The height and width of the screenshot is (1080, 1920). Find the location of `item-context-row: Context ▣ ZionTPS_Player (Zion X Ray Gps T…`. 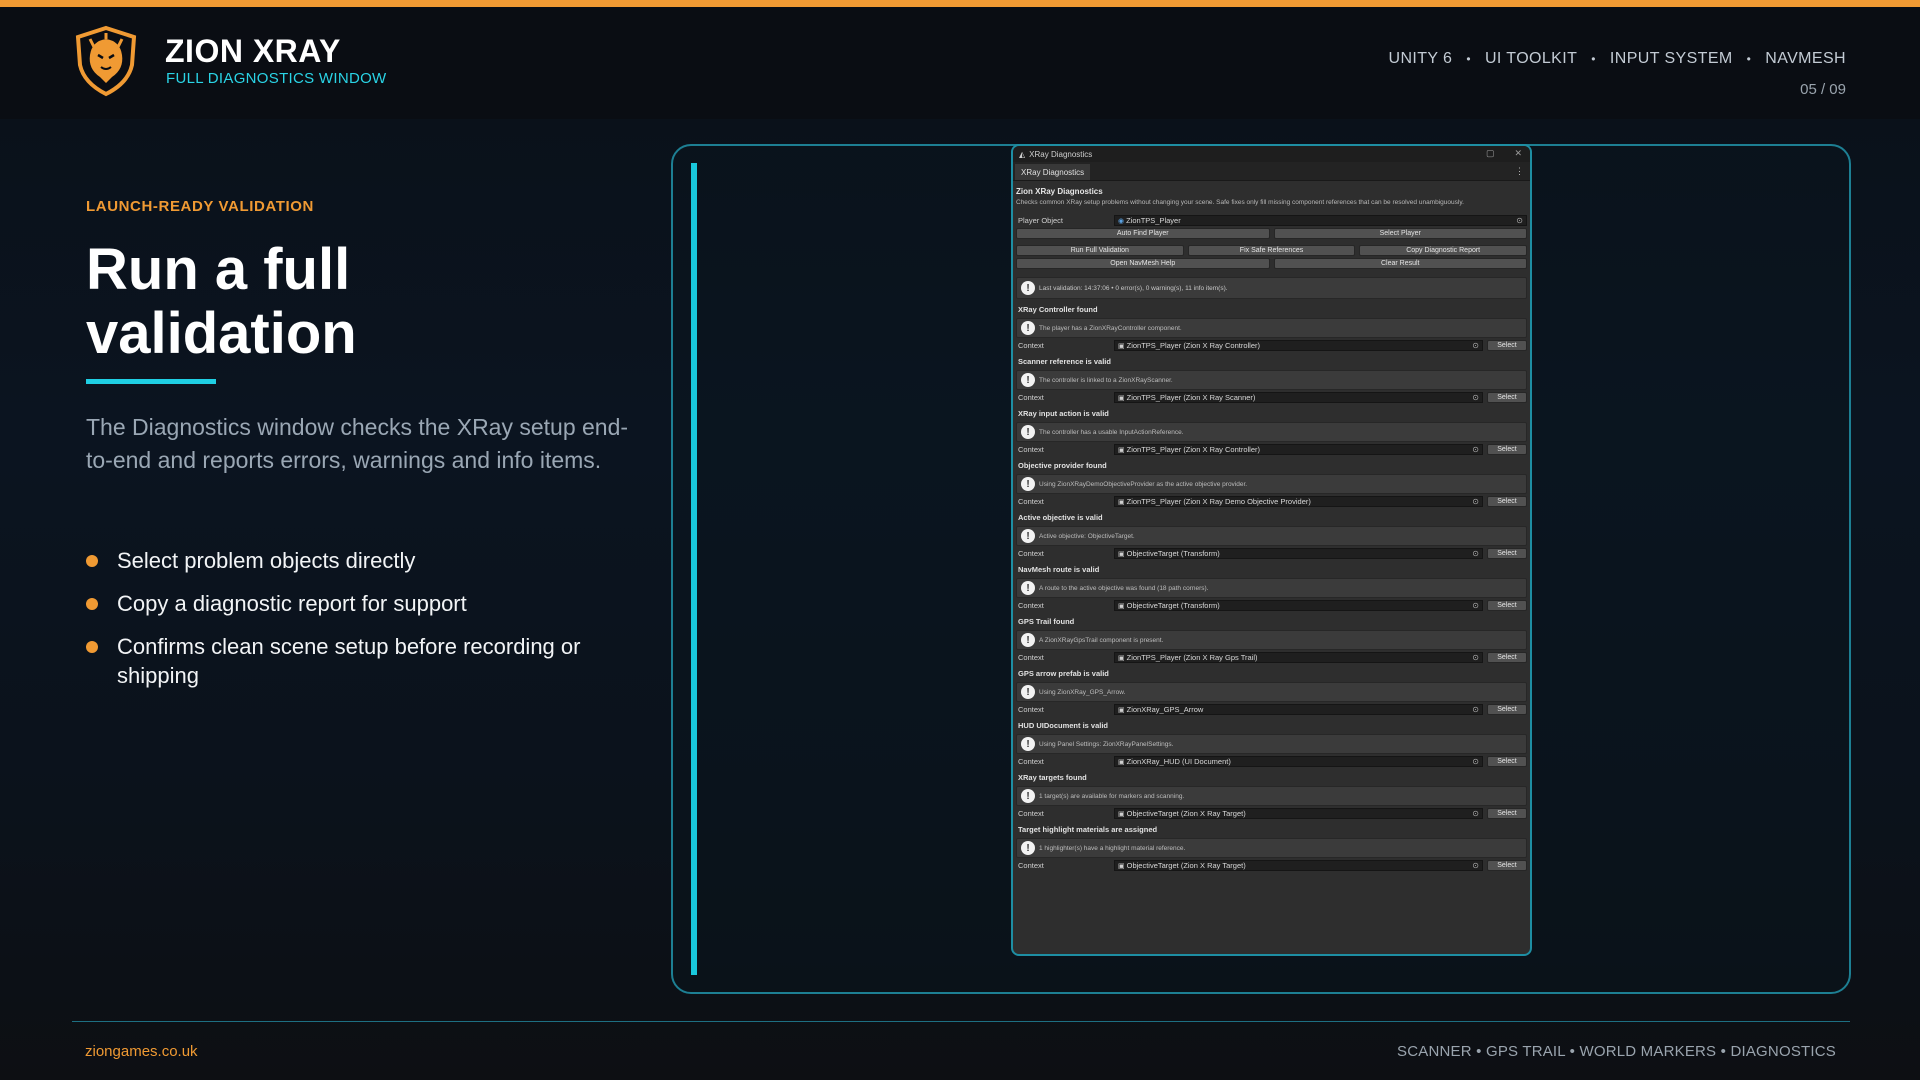

item-context-row: Context ▣ ZionTPS_Player (Zion X Ray Gps T… is located at coordinates (1271, 657).